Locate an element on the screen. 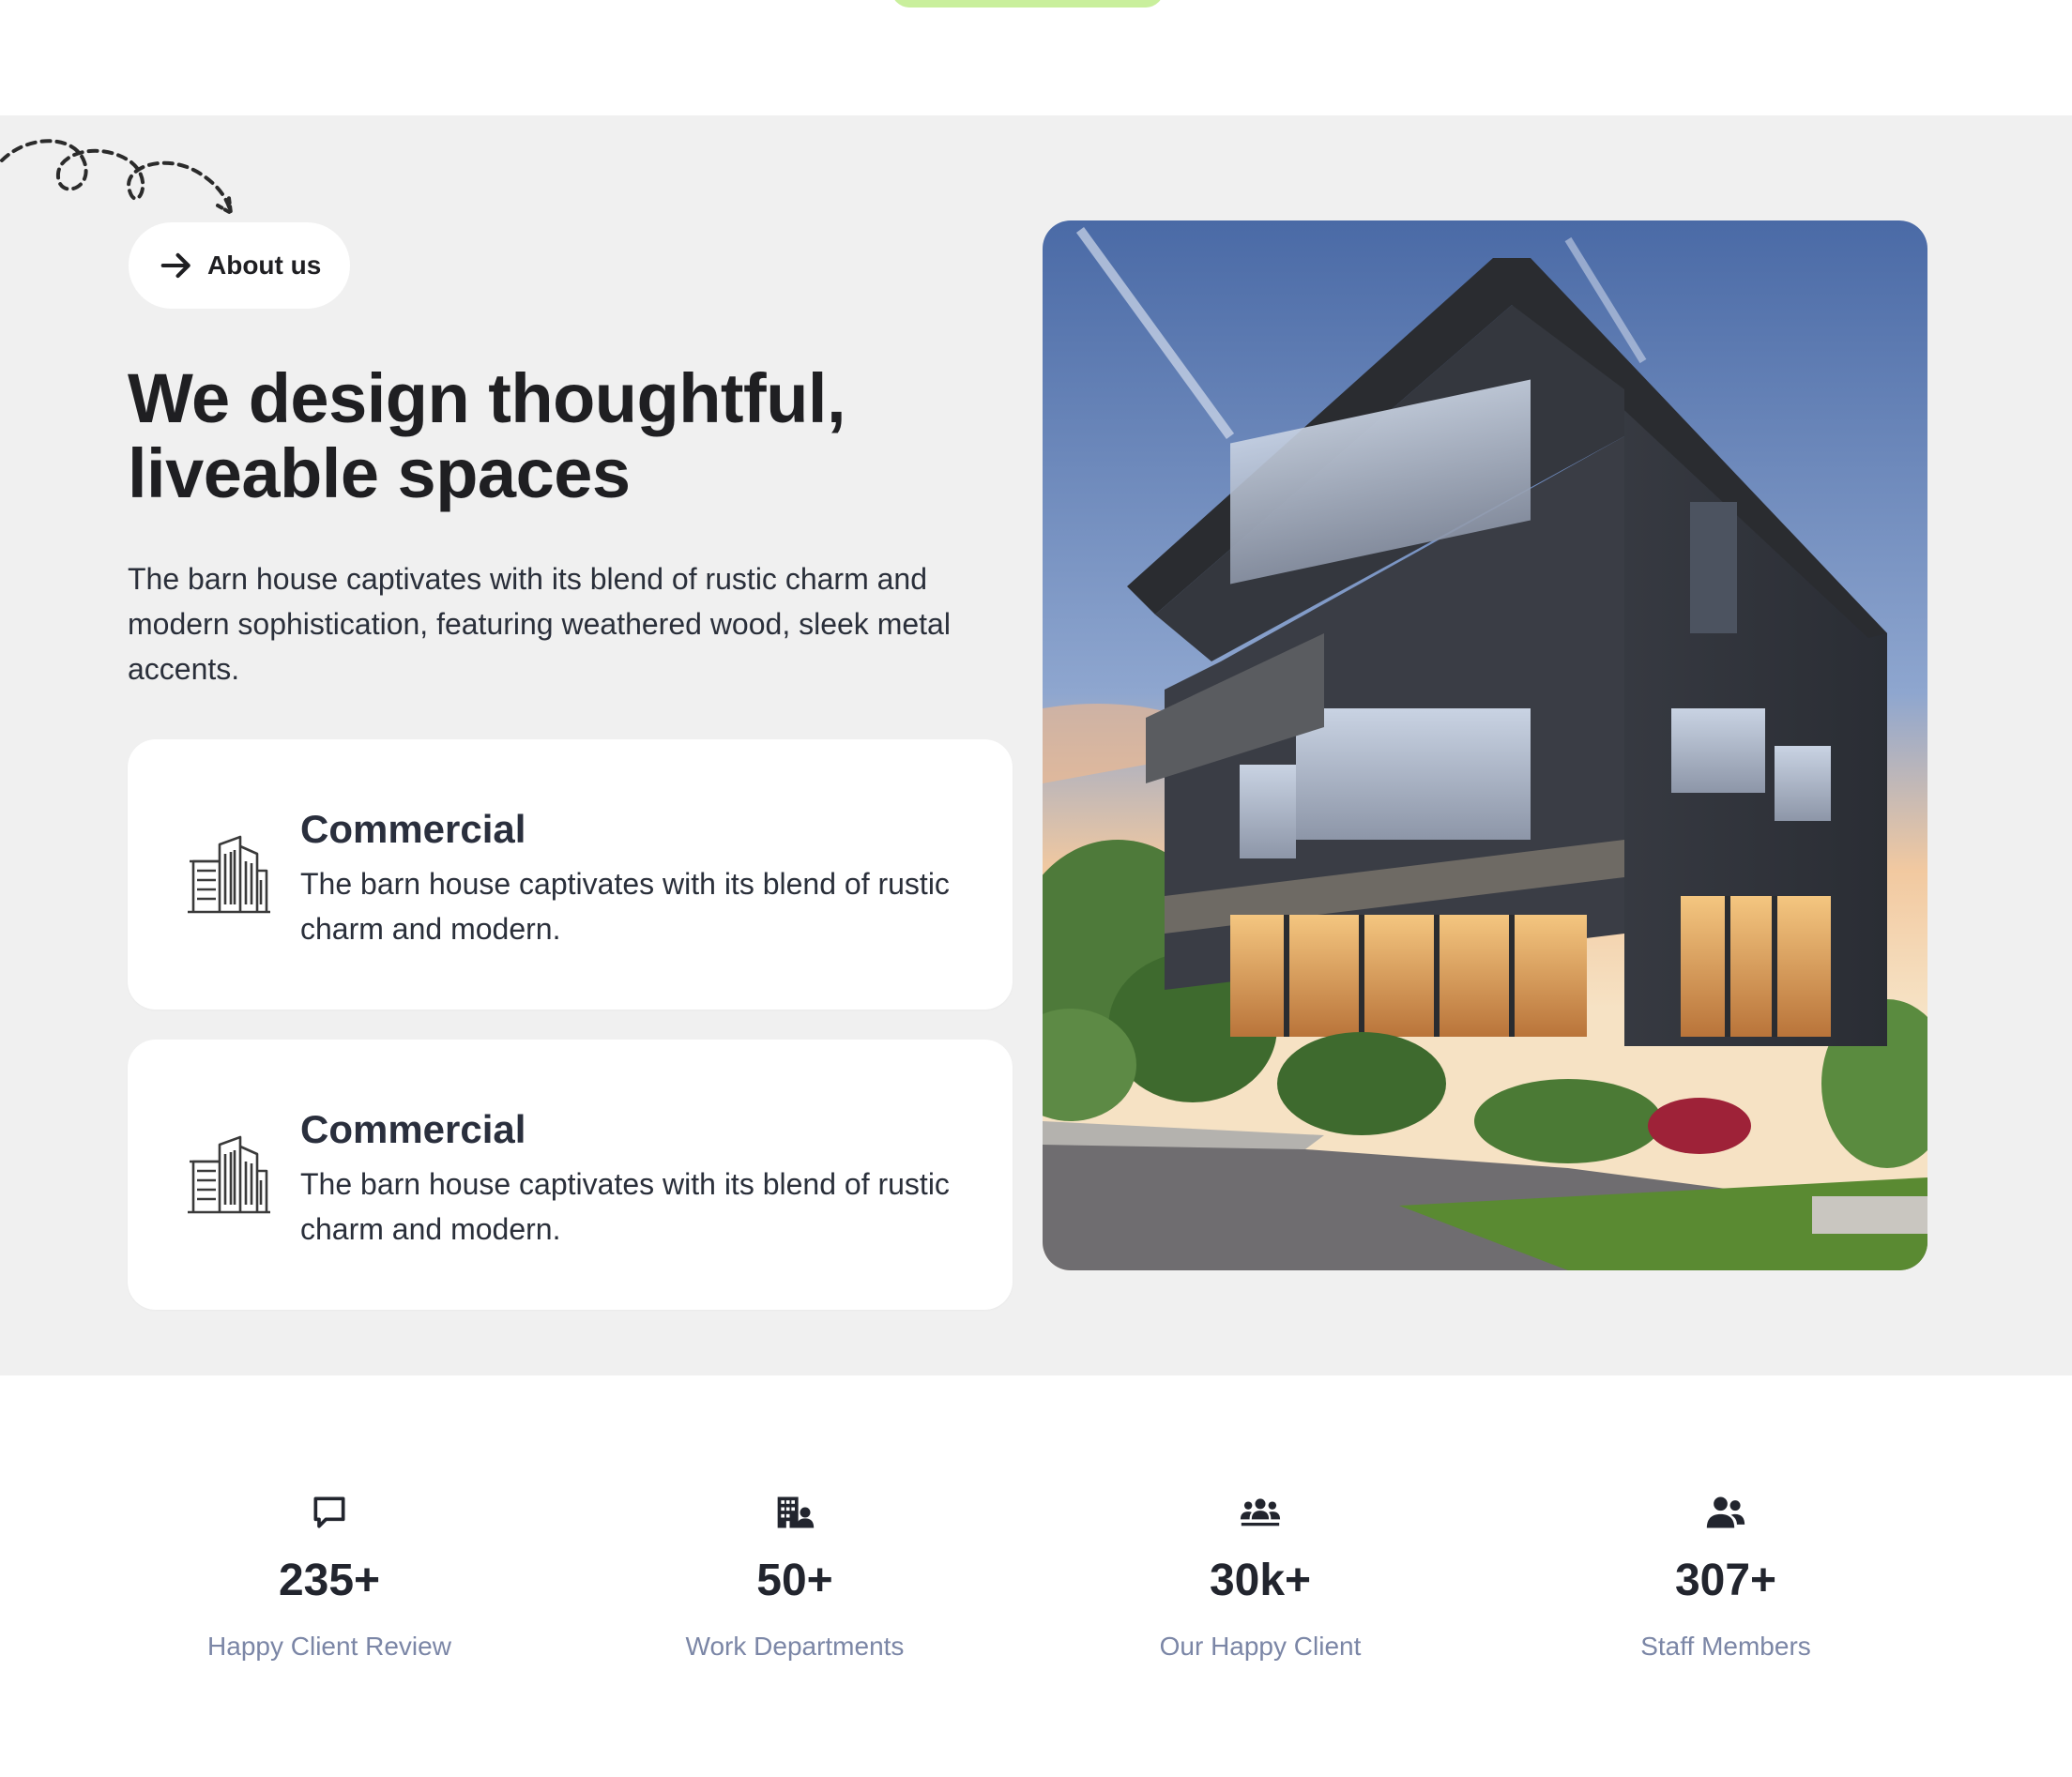  user-friends-icon is located at coordinates (1725, 1512).